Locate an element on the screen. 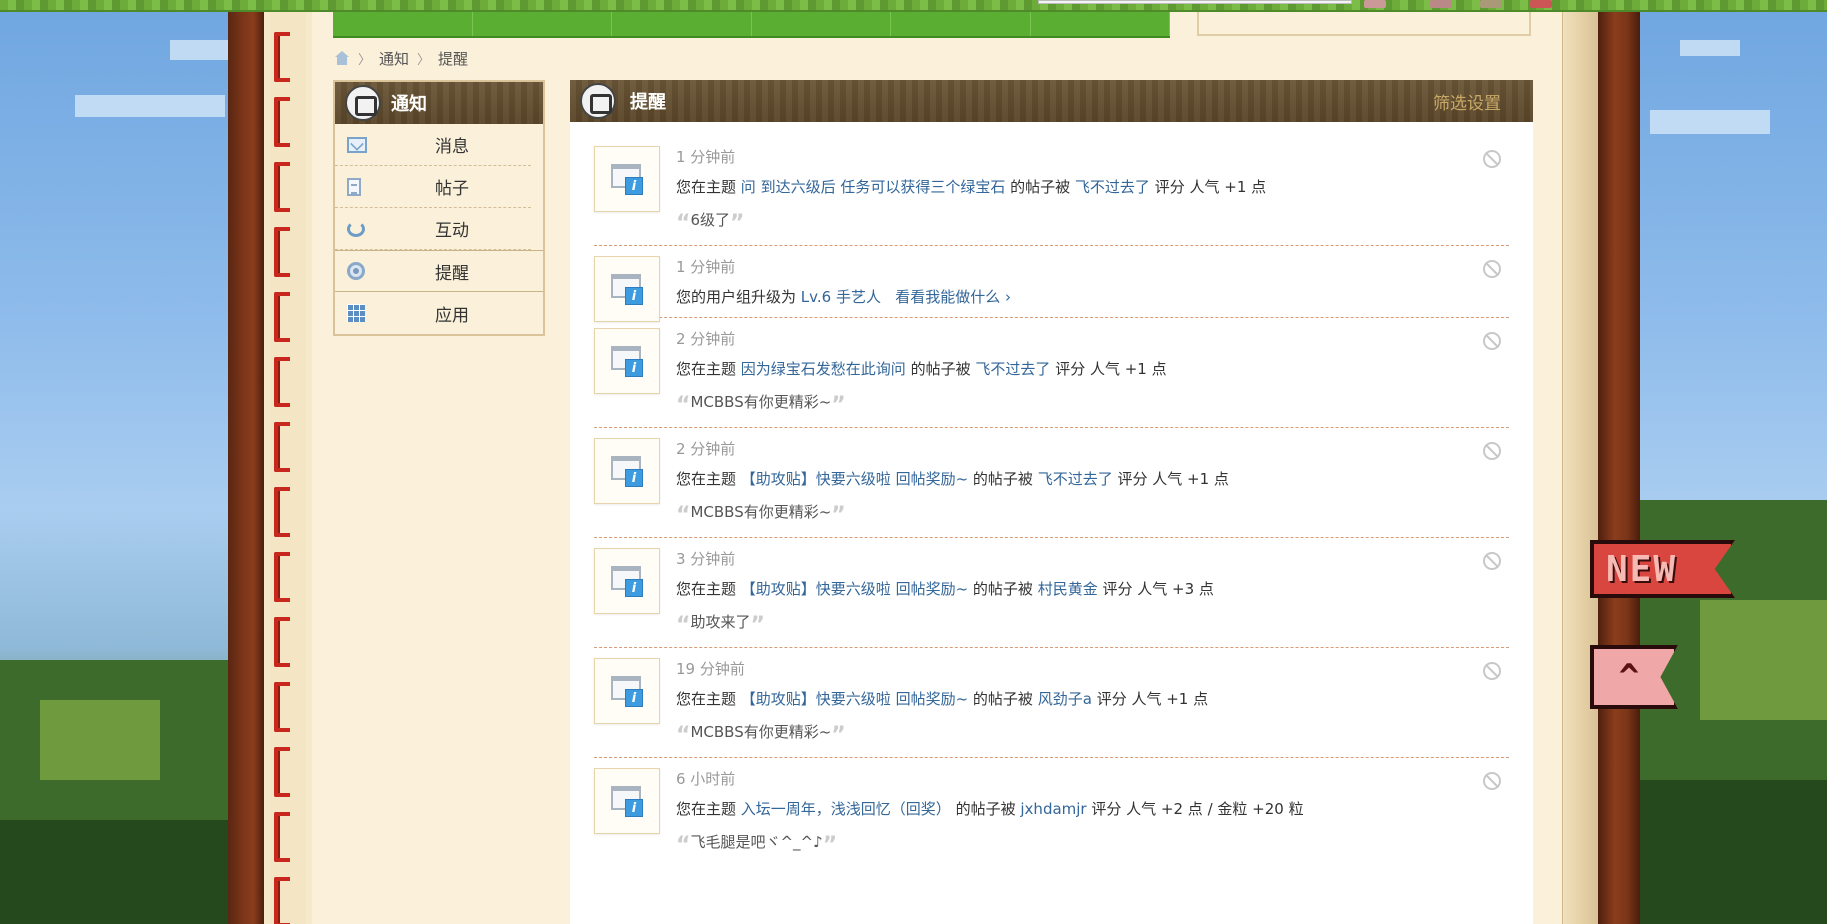 This screenshot has width=1827, height=924. user-link: 风劲子a is located at coordinates (1065, 699).